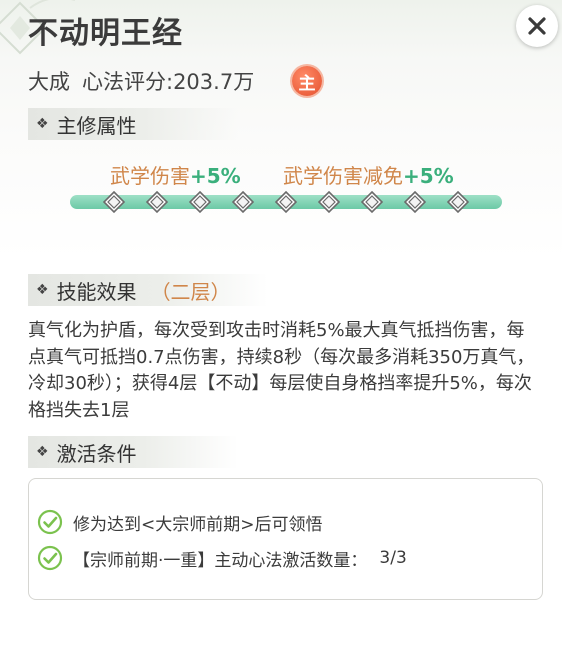 Image resolution: width=562 pixels, height=665 pixels. I want to click on bonus-item: 武学伤害+5%, so click(175, 174).